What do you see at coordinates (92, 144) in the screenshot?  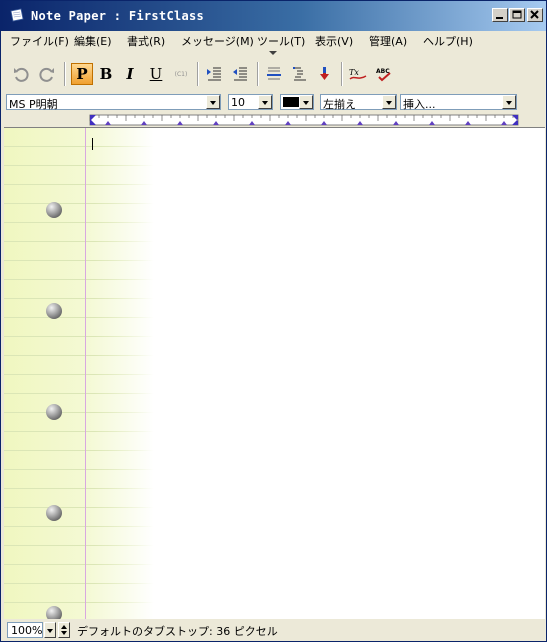 I see `text-caret` at bounding box center [92, 144].